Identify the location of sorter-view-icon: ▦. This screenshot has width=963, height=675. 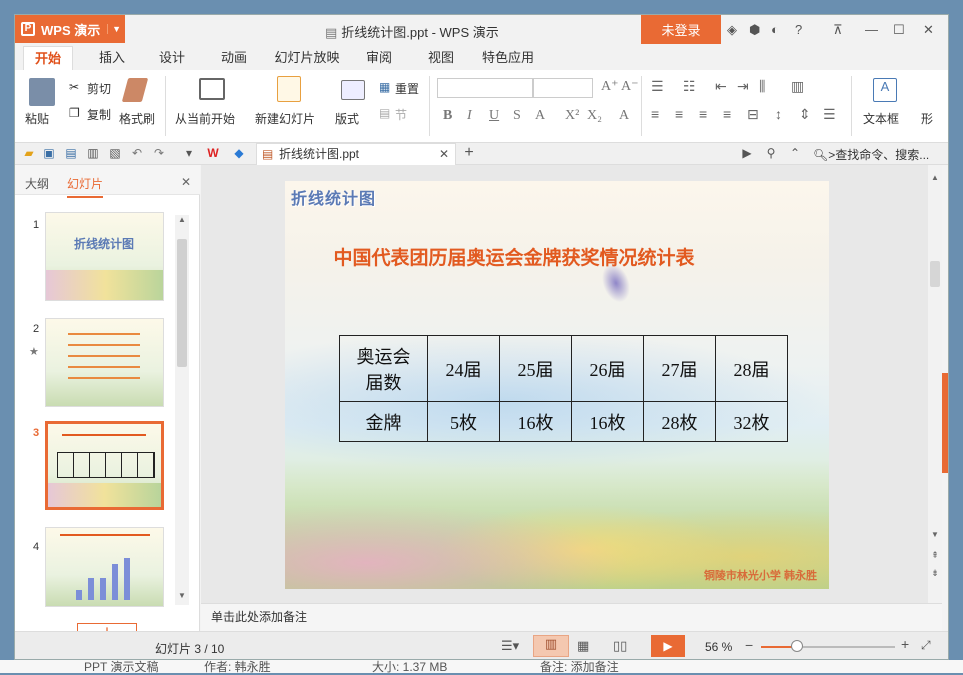
(583, 646).